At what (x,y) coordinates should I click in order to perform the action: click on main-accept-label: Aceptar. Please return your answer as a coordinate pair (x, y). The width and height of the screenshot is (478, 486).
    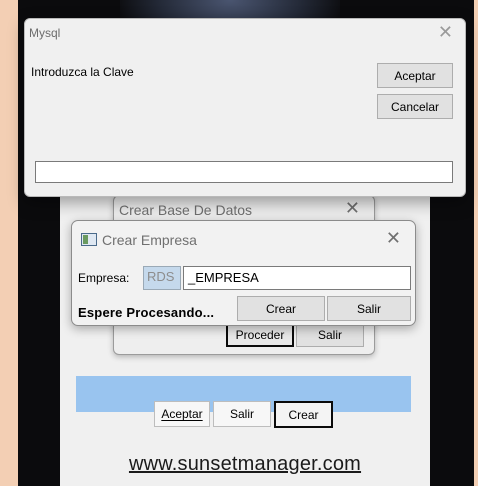
    Looking at the image, I should click on (182, 414).